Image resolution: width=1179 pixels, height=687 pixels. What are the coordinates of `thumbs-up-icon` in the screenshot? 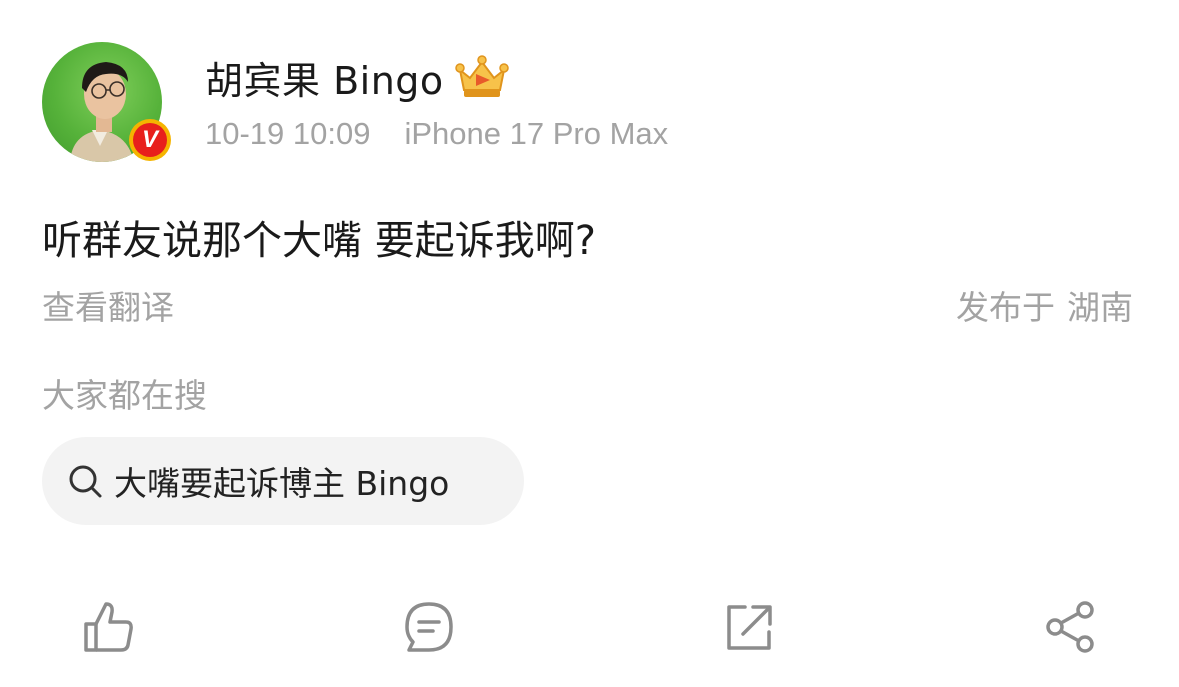 It's located at (108, 627).